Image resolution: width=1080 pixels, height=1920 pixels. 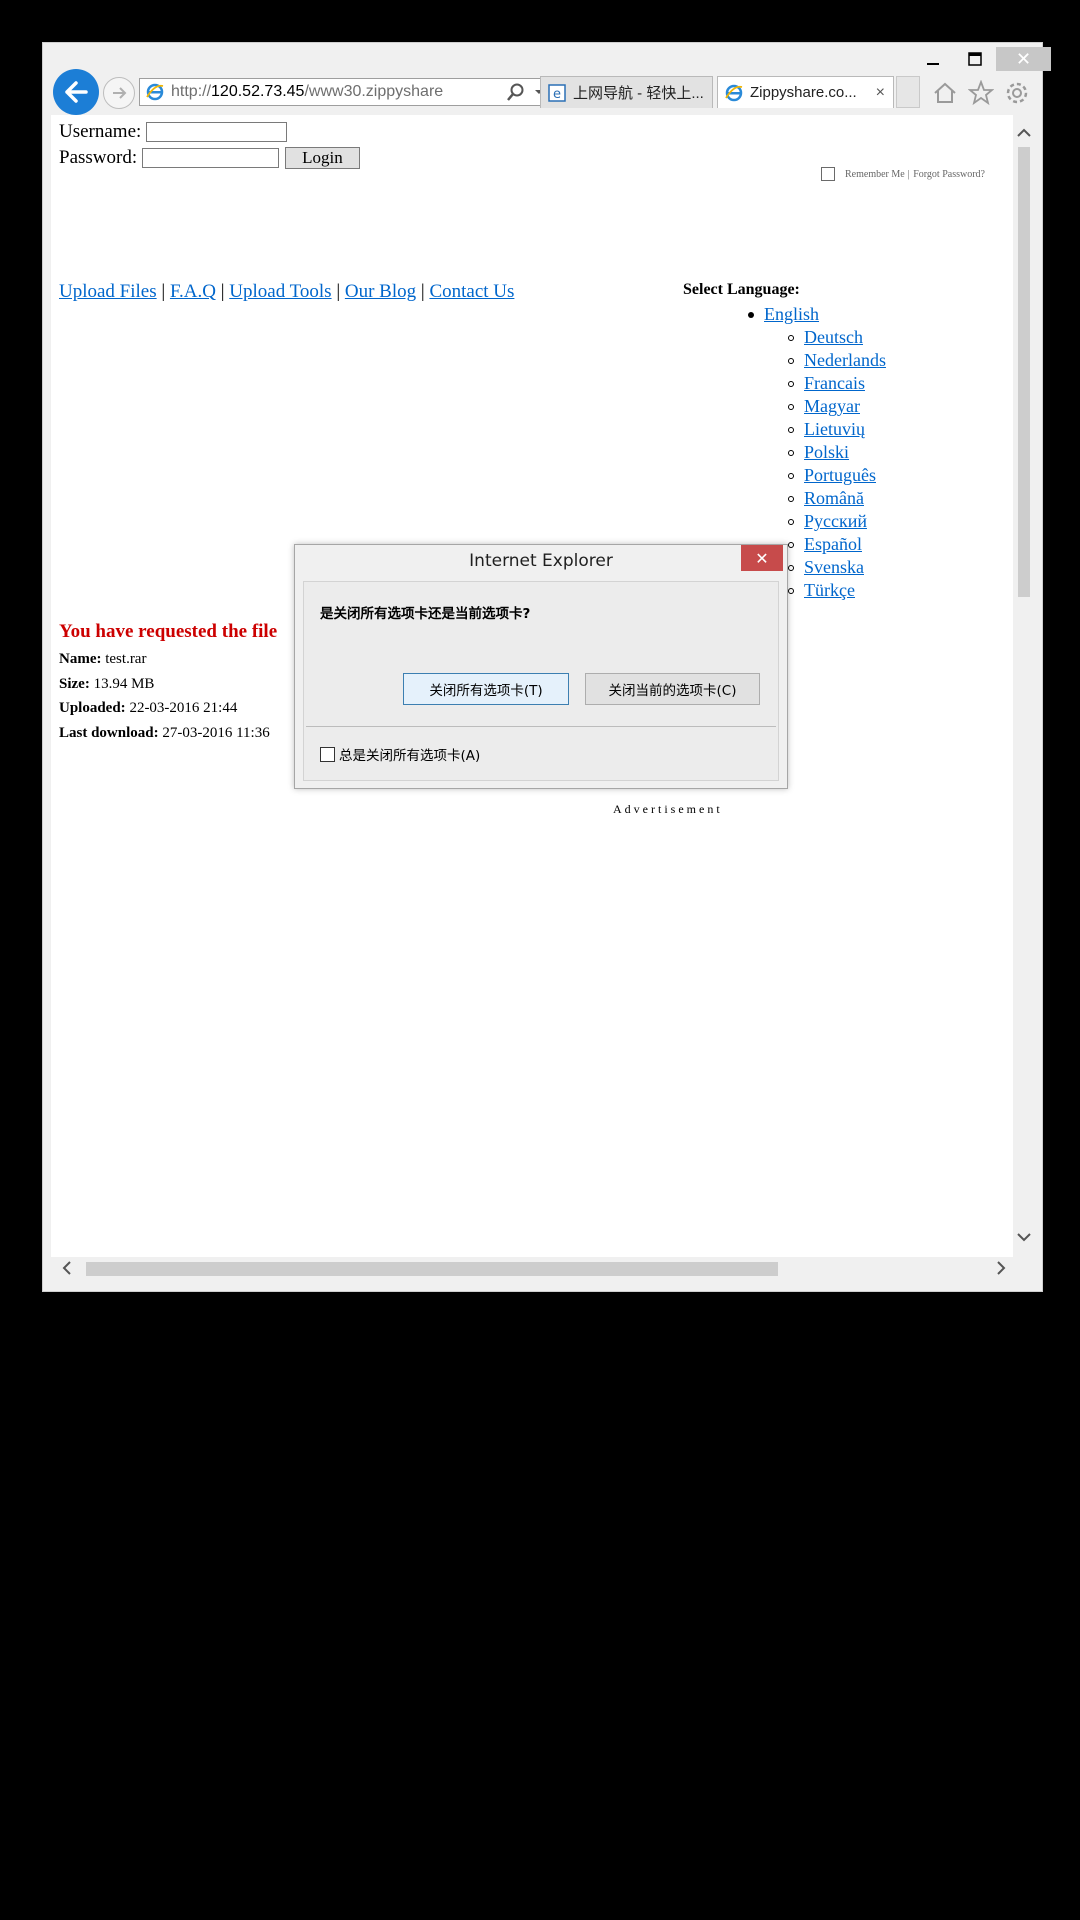 I want to click on remember-me-checkbox, so click(x=828, y=174).